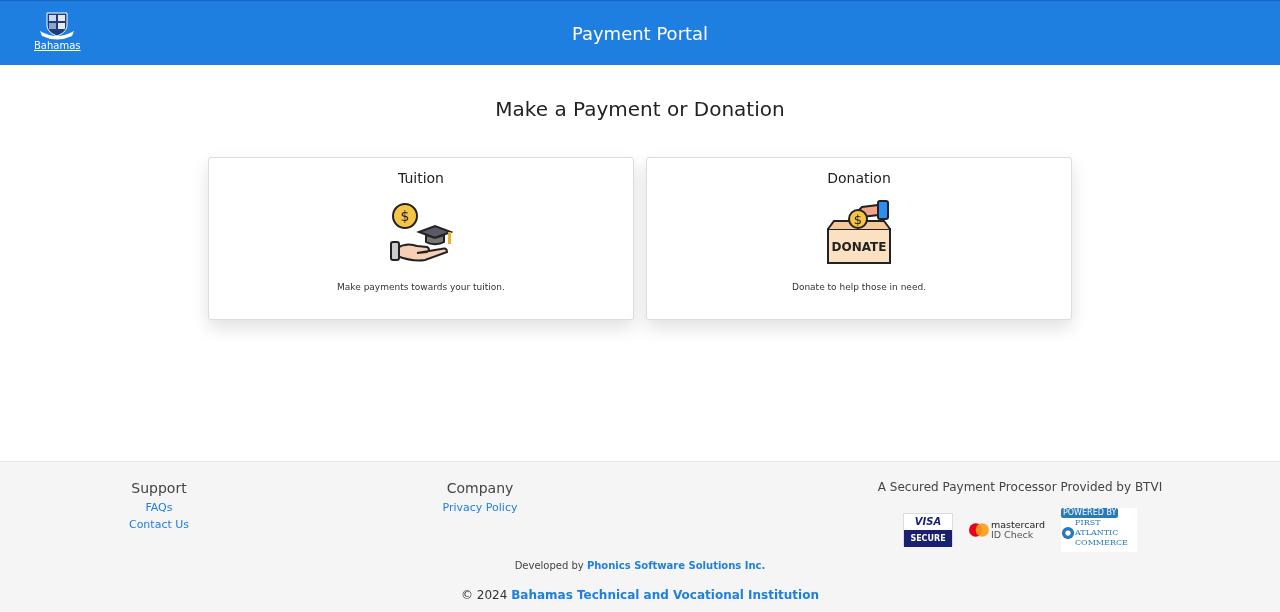 The width and height of the screenshot is (1280, 612). Describe the element at coordinates (421, 178) in the screenshot. I see `card-title: Tuition` at that location.